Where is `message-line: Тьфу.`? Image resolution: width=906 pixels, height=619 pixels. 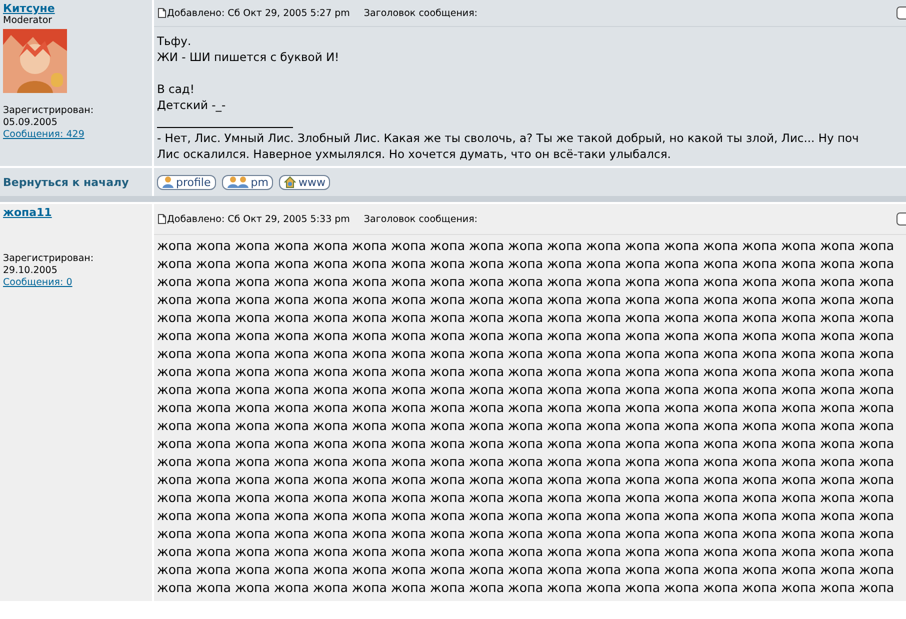
message-line: Тьфу. is located at coordinates (174, 41).